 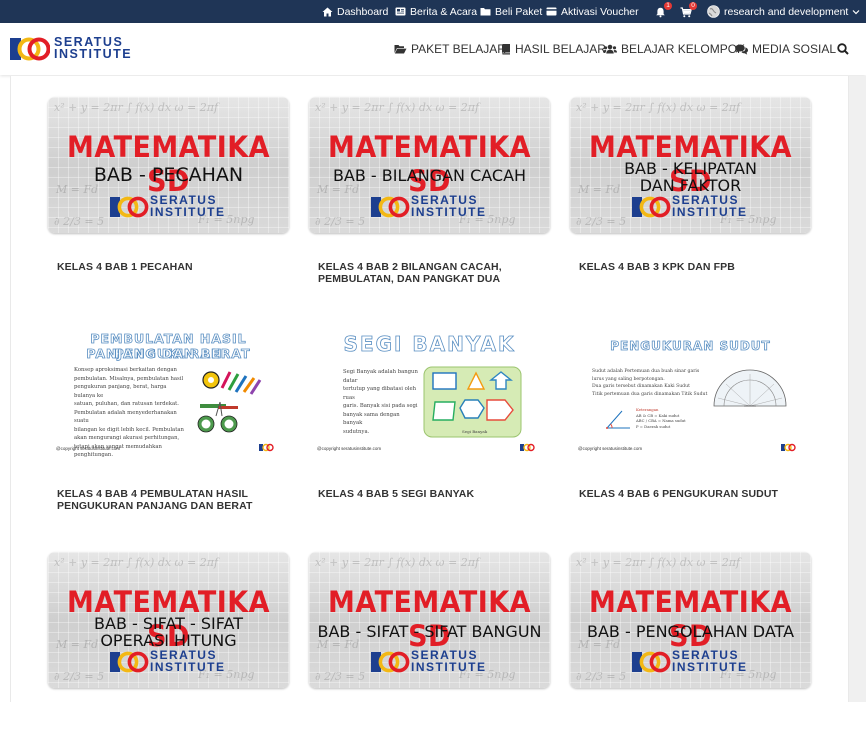 I want to click on search-icon, so click(x=843, y=49).